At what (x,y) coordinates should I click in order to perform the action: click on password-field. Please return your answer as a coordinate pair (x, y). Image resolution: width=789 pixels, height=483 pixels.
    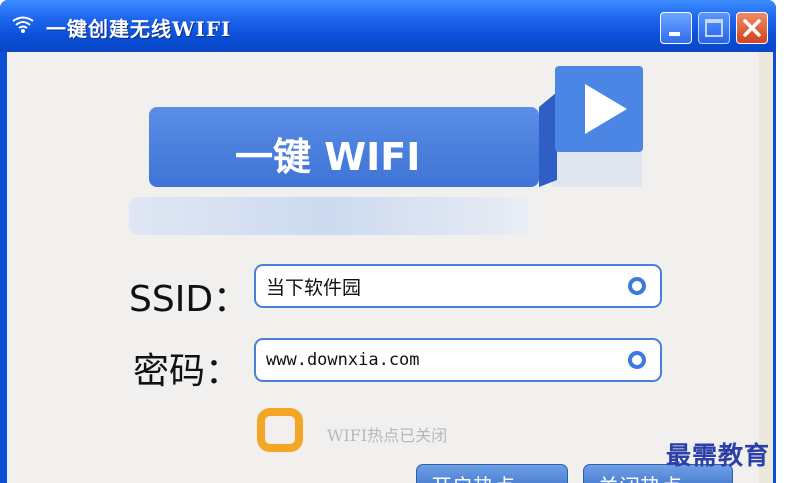
    Looking at the image, I should click on (458, 360).